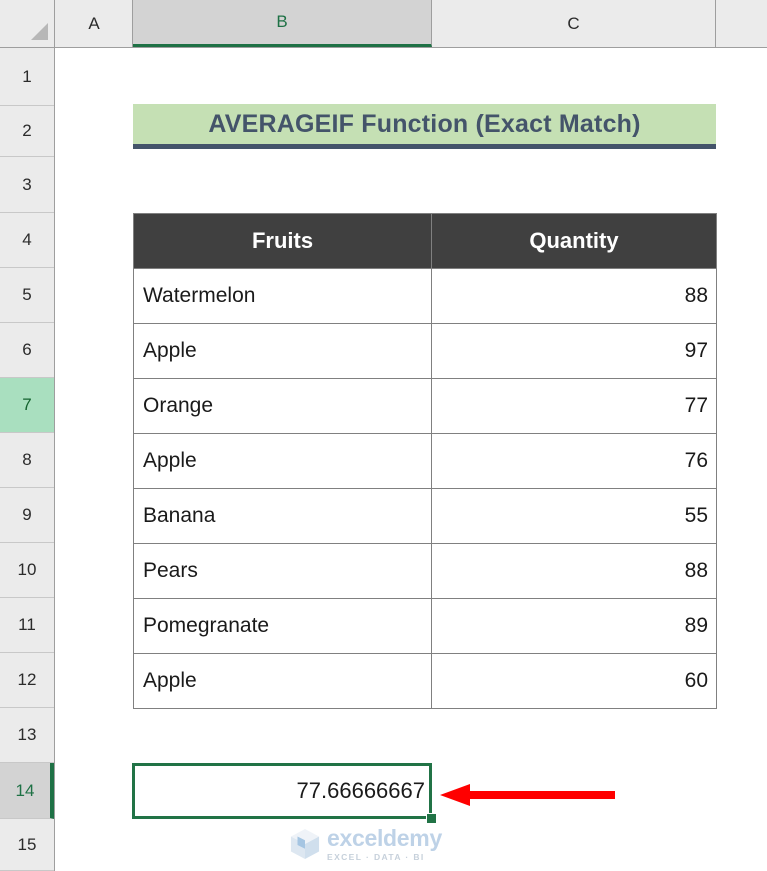 This screenshot has width=767, height=871. I want to click on table-row: Apple 60, so click(425, 681).